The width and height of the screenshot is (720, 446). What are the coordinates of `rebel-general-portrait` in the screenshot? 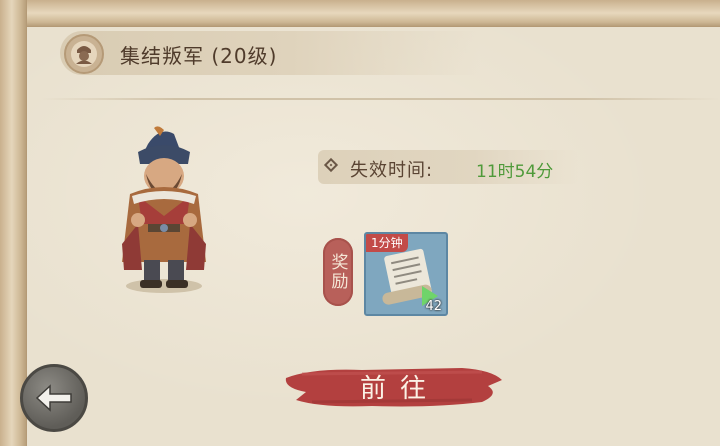 It's located at (164, 210).